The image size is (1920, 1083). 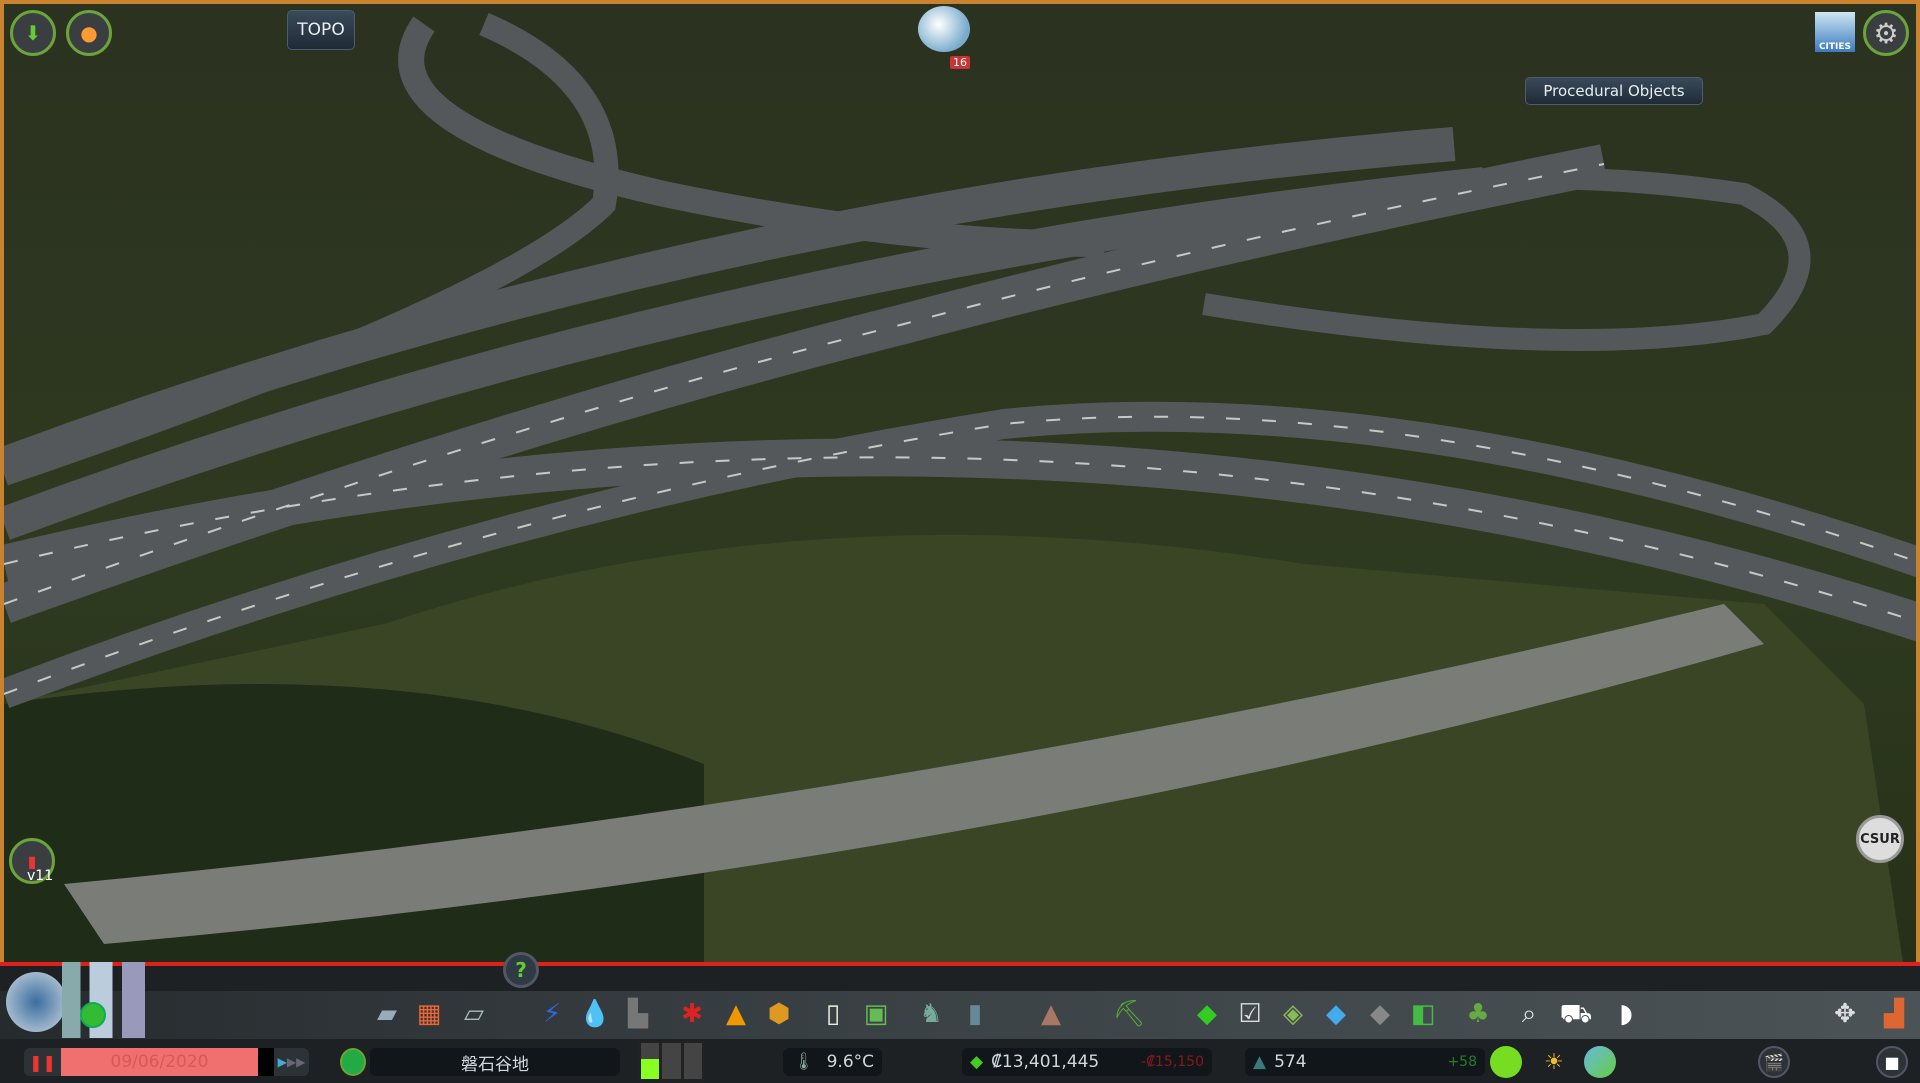 What do you see at coordinates (1290, 1062) in the screenshot?
I see `population-value: 574` at bounding box center [1290, 1062].